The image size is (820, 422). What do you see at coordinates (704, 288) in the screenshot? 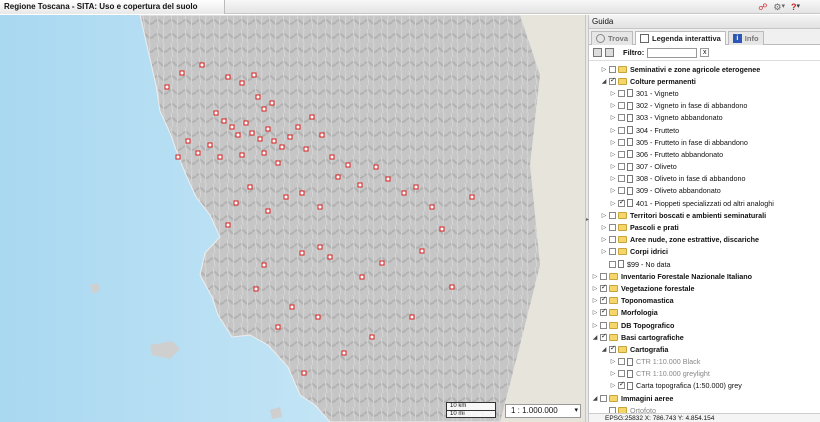
I see `layer-row: ▷ Vegetazione forestale` at bounding box center [704, 288].